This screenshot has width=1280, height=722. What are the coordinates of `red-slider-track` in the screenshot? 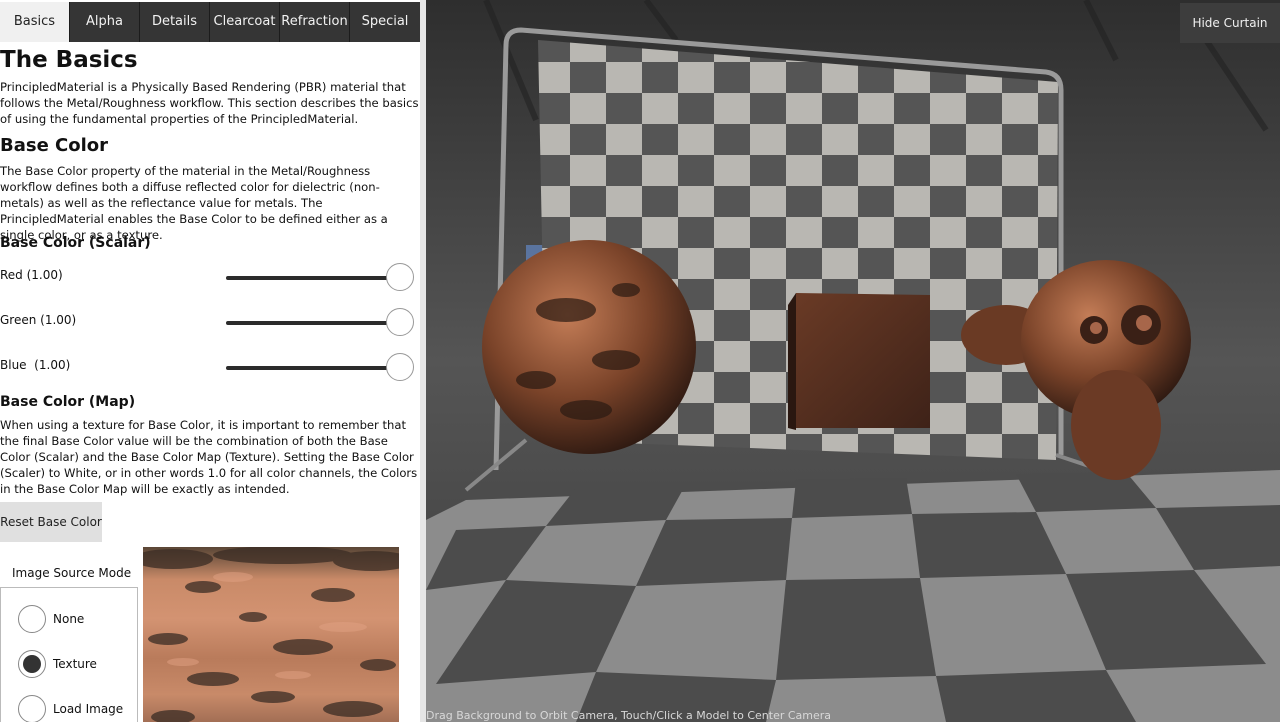 It's located at (312, 278).